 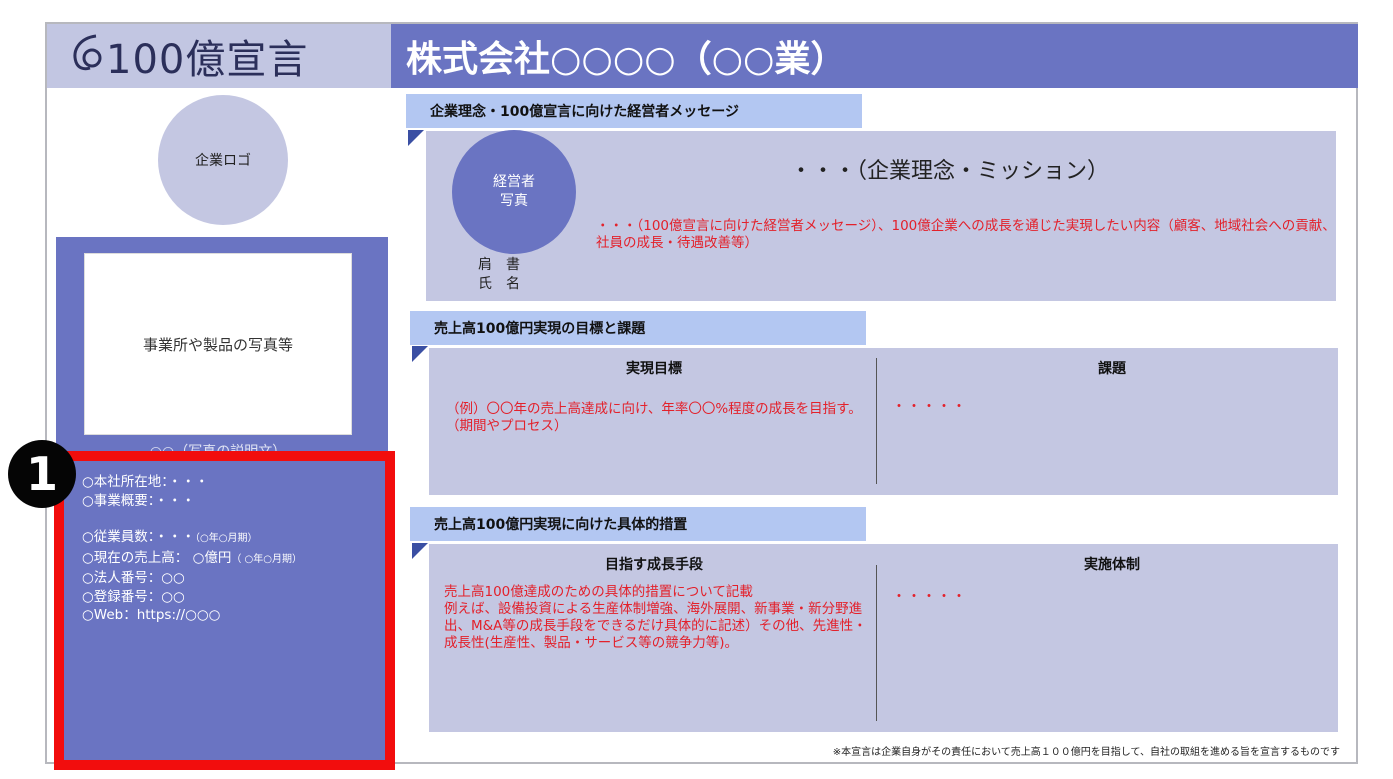 I want to click on facility-photo-label: 事業所や製品の写真等, so click(x=217, y=344).